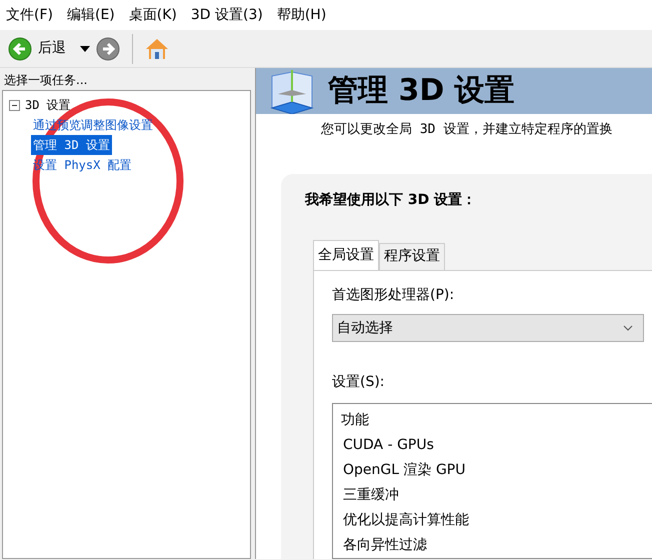 The height and width of the screenshot is (560, 652). I want to click on list-item: CUDA - GPUs, so click(496, 445).